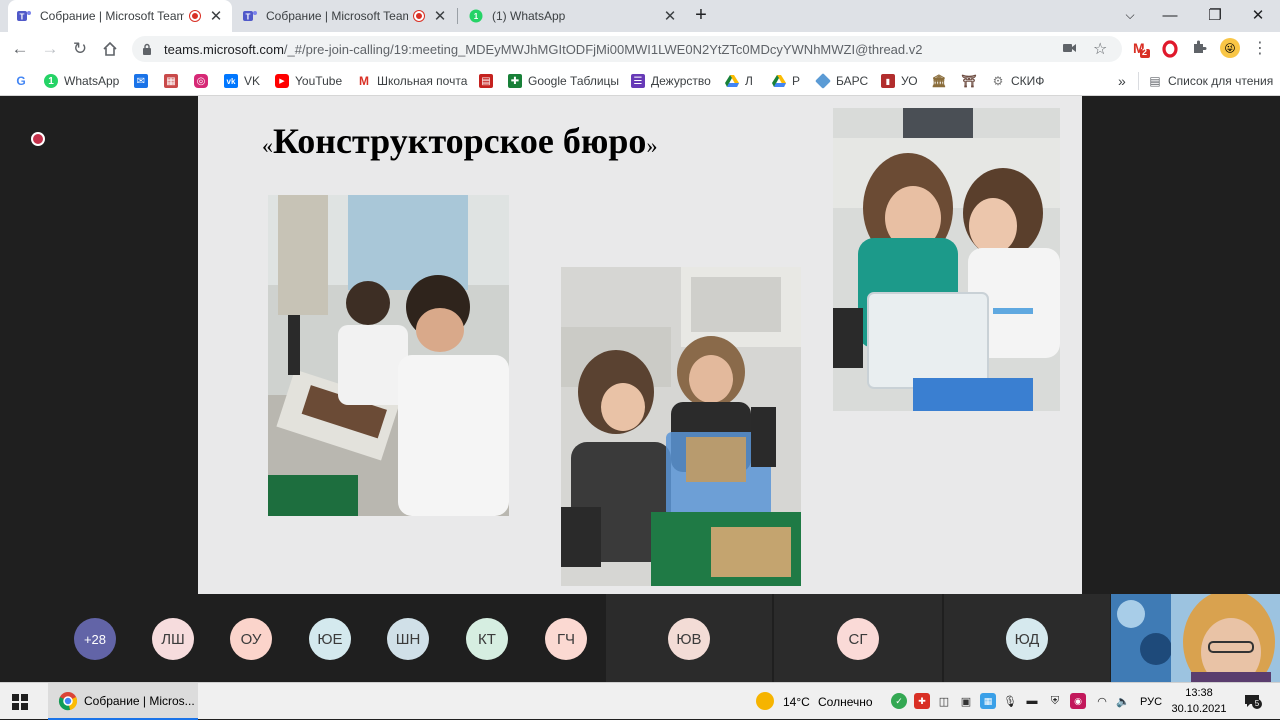 Image resolution: width=1280 pixels, height=720 pixels. Describe the element at coordinates (242, 81) in the screenshot. I see `bookmark-vk: vk VK` at that location.